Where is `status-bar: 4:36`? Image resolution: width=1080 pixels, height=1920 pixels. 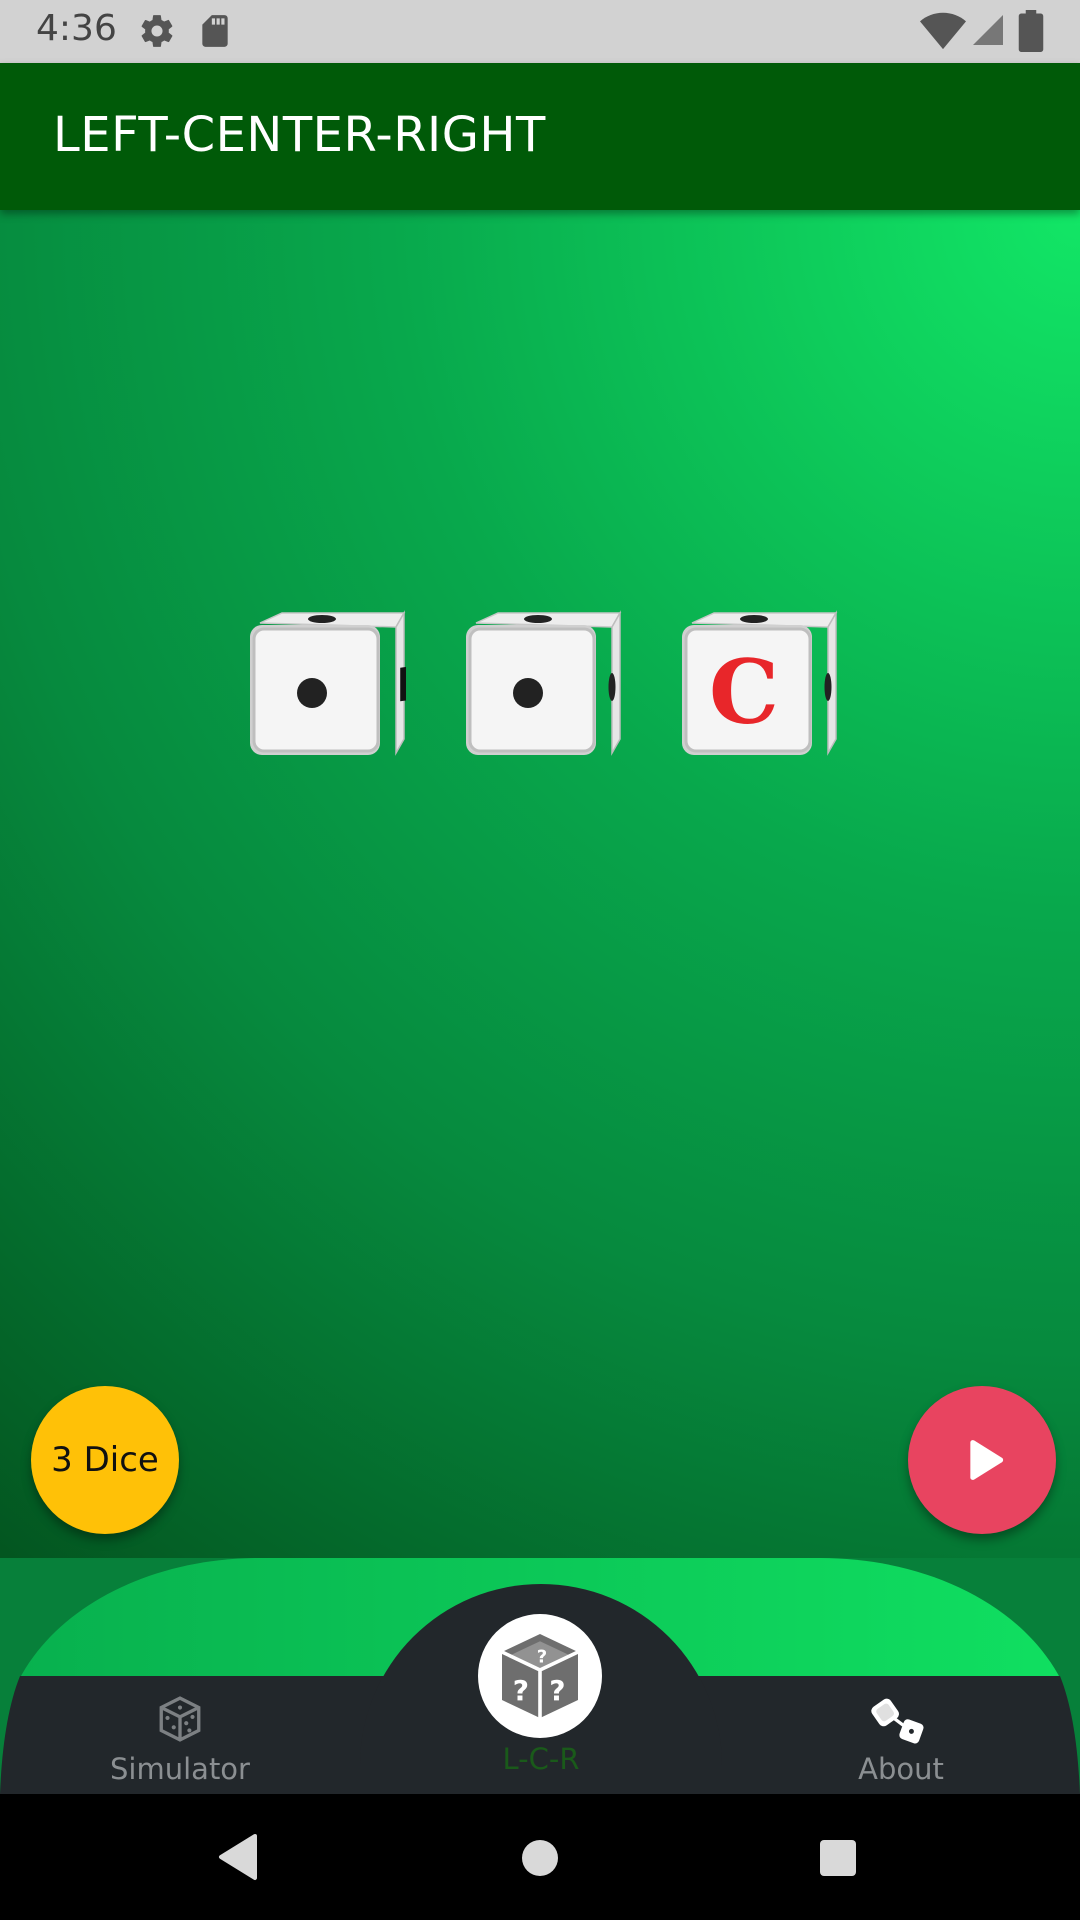 status-bar: 4:36 is located at coordinates (540, 31).